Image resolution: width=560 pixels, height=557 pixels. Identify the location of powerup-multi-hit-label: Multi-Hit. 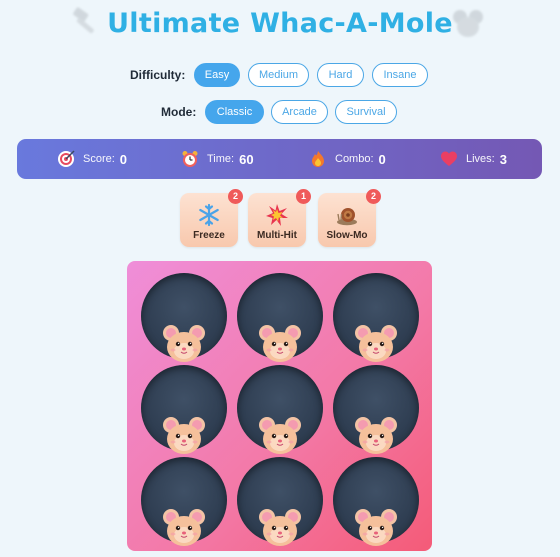
(277, 235).